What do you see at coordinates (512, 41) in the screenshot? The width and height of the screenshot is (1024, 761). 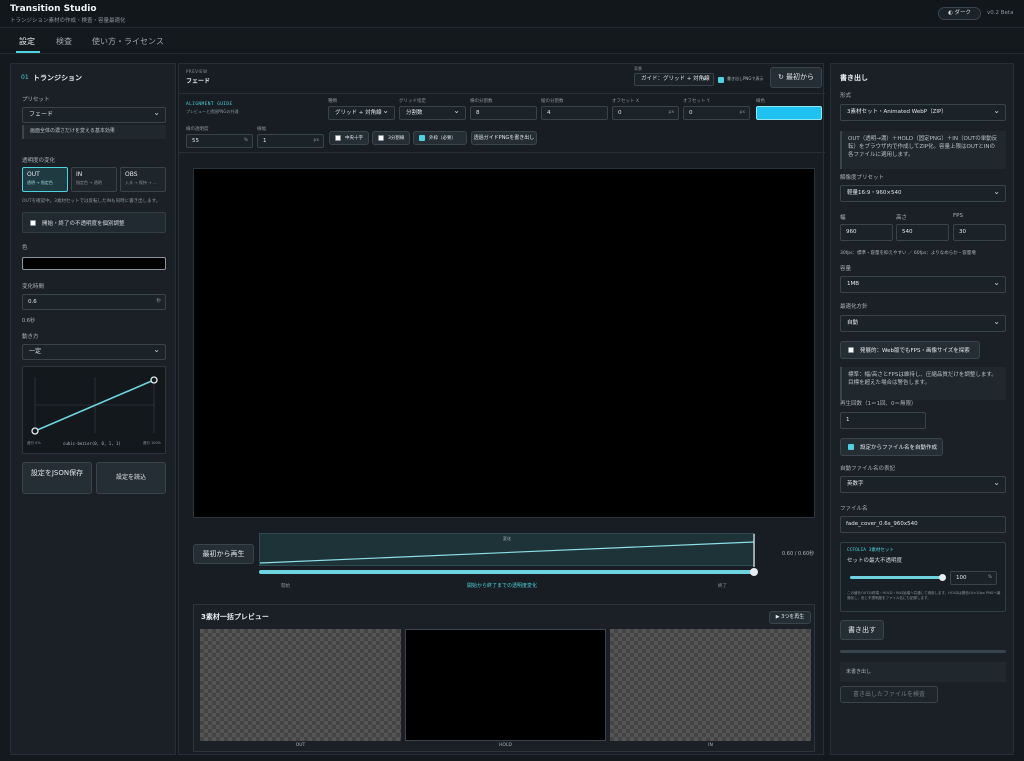 I see `main-tabs: 設定 検査 使い方・ライセンス` at bounding box center [512, 41].